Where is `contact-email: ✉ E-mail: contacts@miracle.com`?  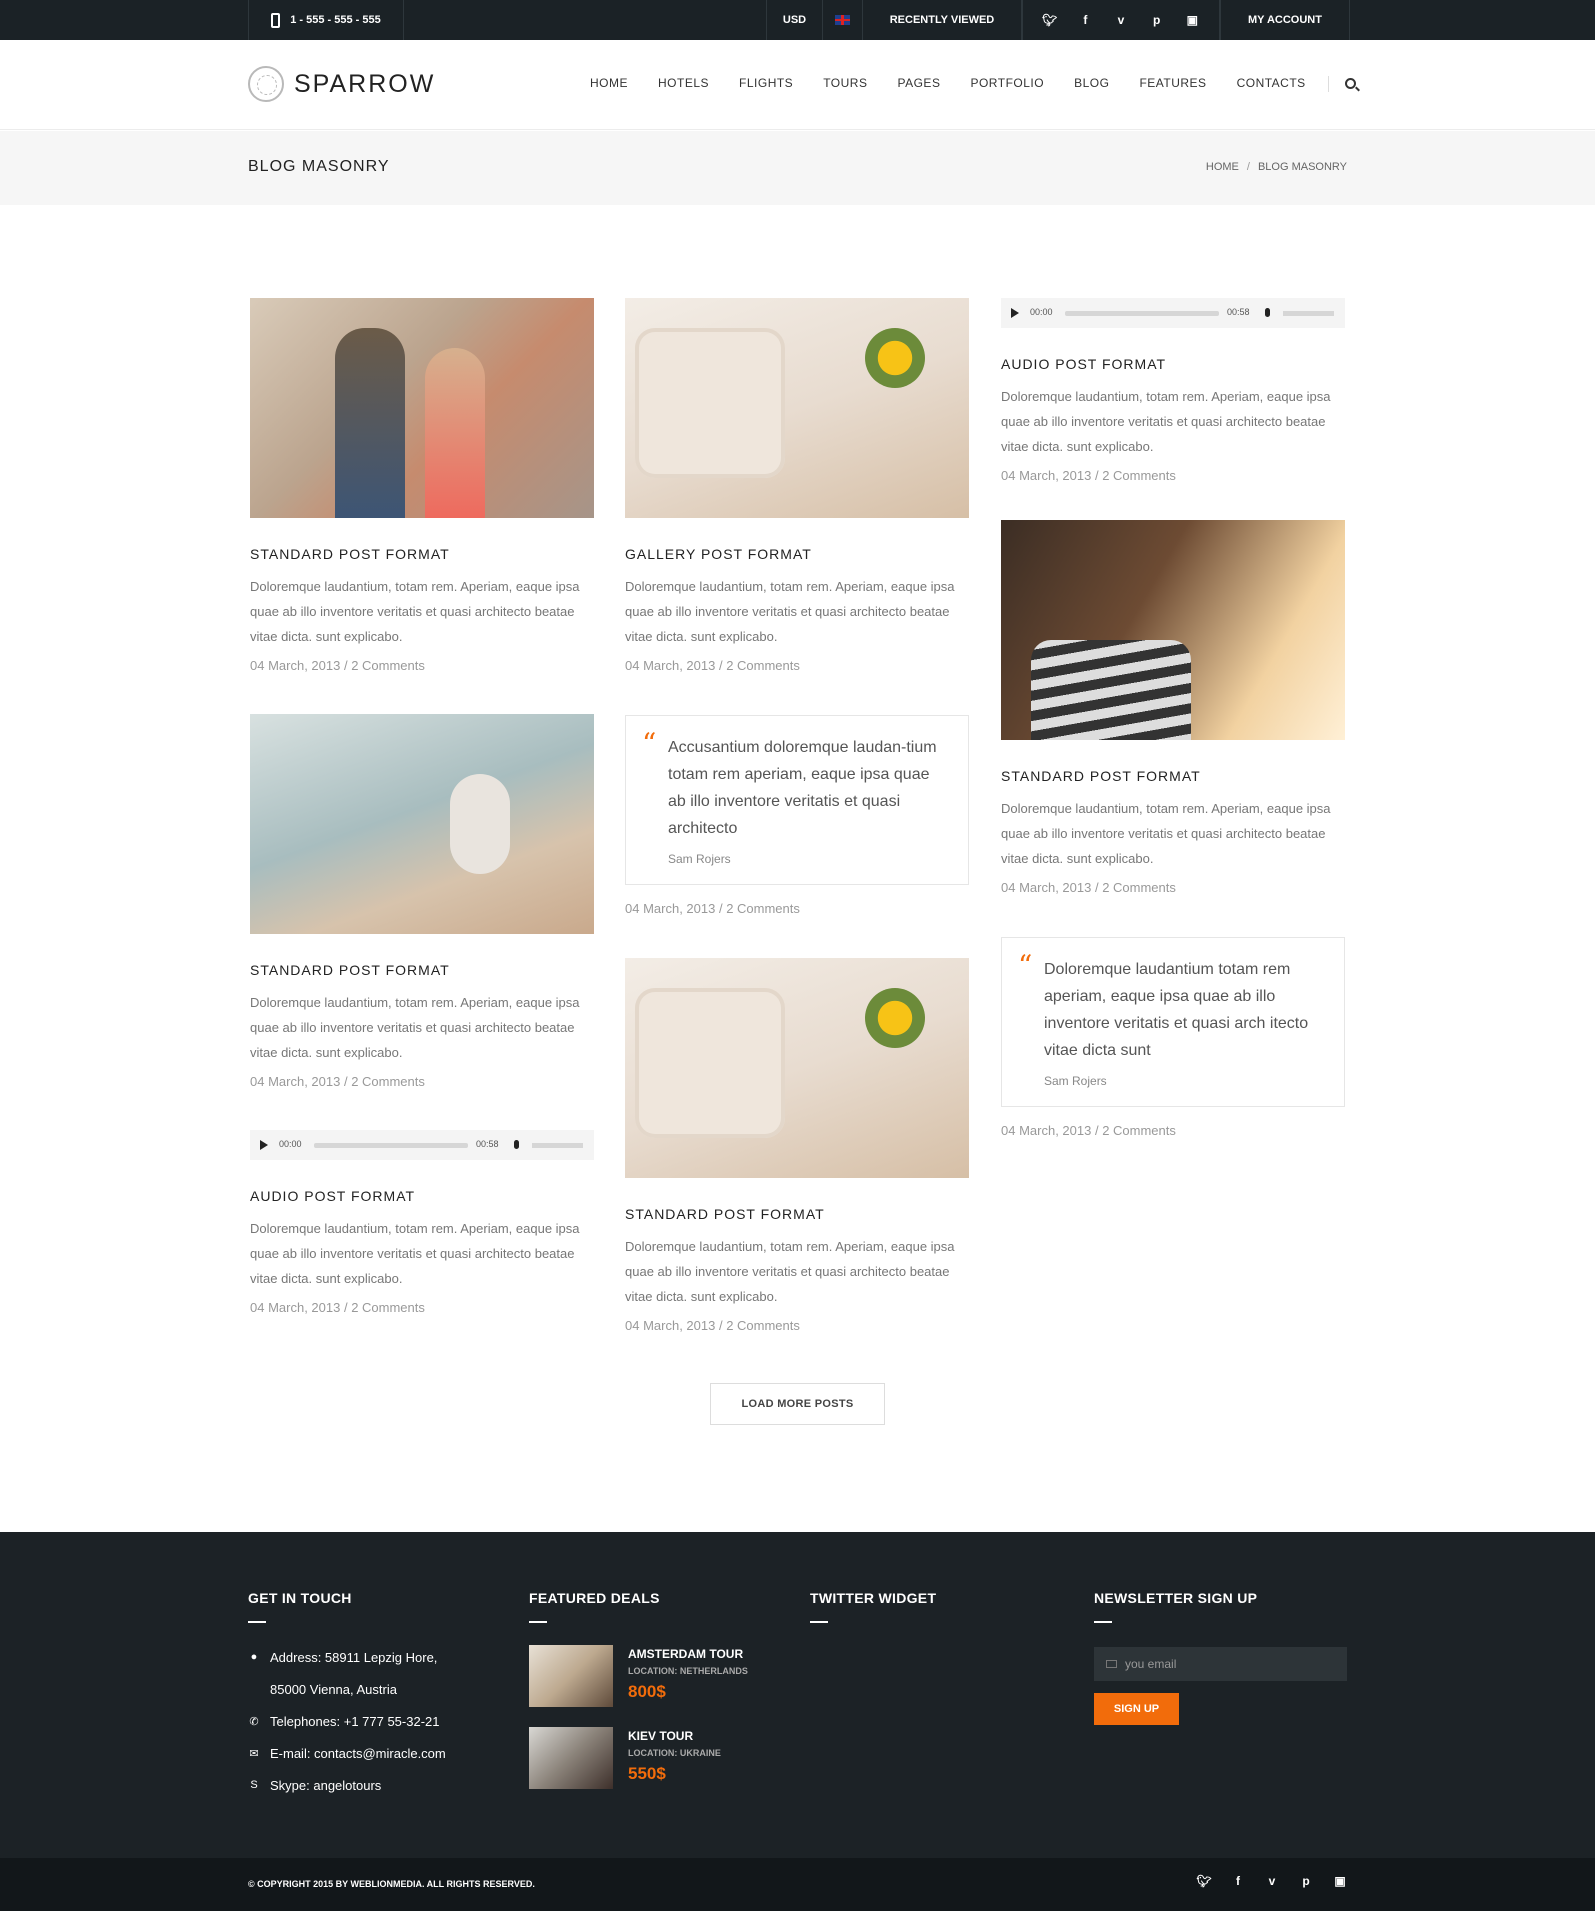
contact-email: ✉ E-mail: contacts@miracle.com is located at coordinates (368, 1753).